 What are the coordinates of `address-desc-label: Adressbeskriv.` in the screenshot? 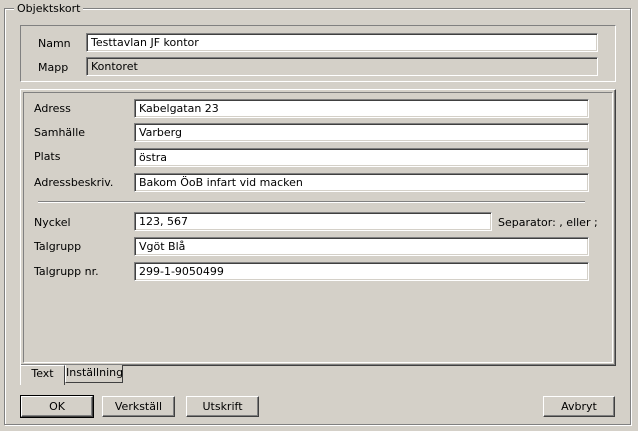 It's located at (74, 182).